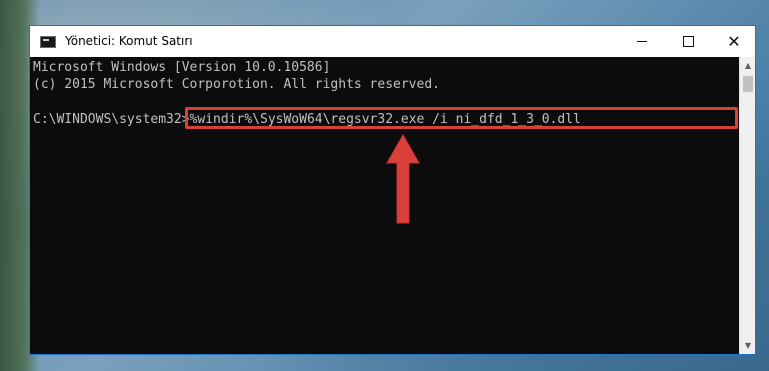  I want to click on scroll-up-icon: ▲, so click(748, 65).